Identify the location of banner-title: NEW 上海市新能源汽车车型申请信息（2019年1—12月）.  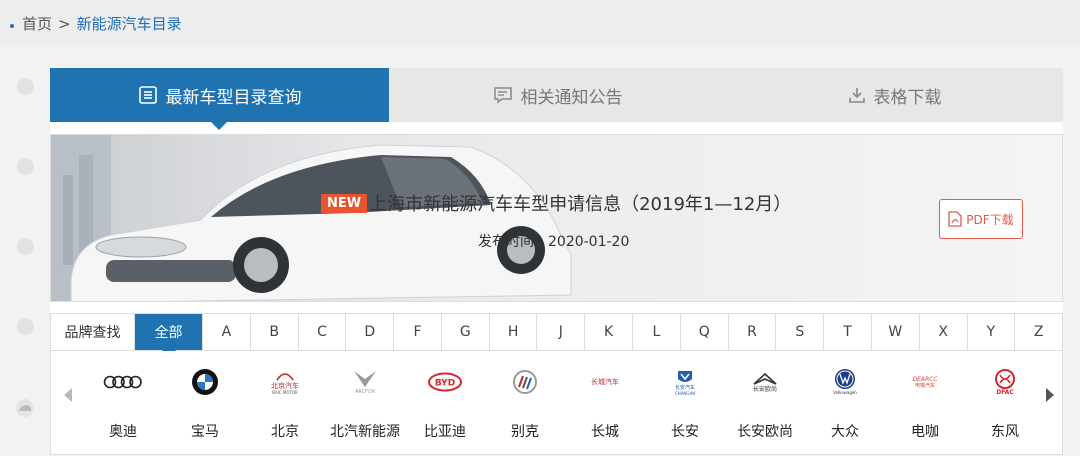
(556, 203).